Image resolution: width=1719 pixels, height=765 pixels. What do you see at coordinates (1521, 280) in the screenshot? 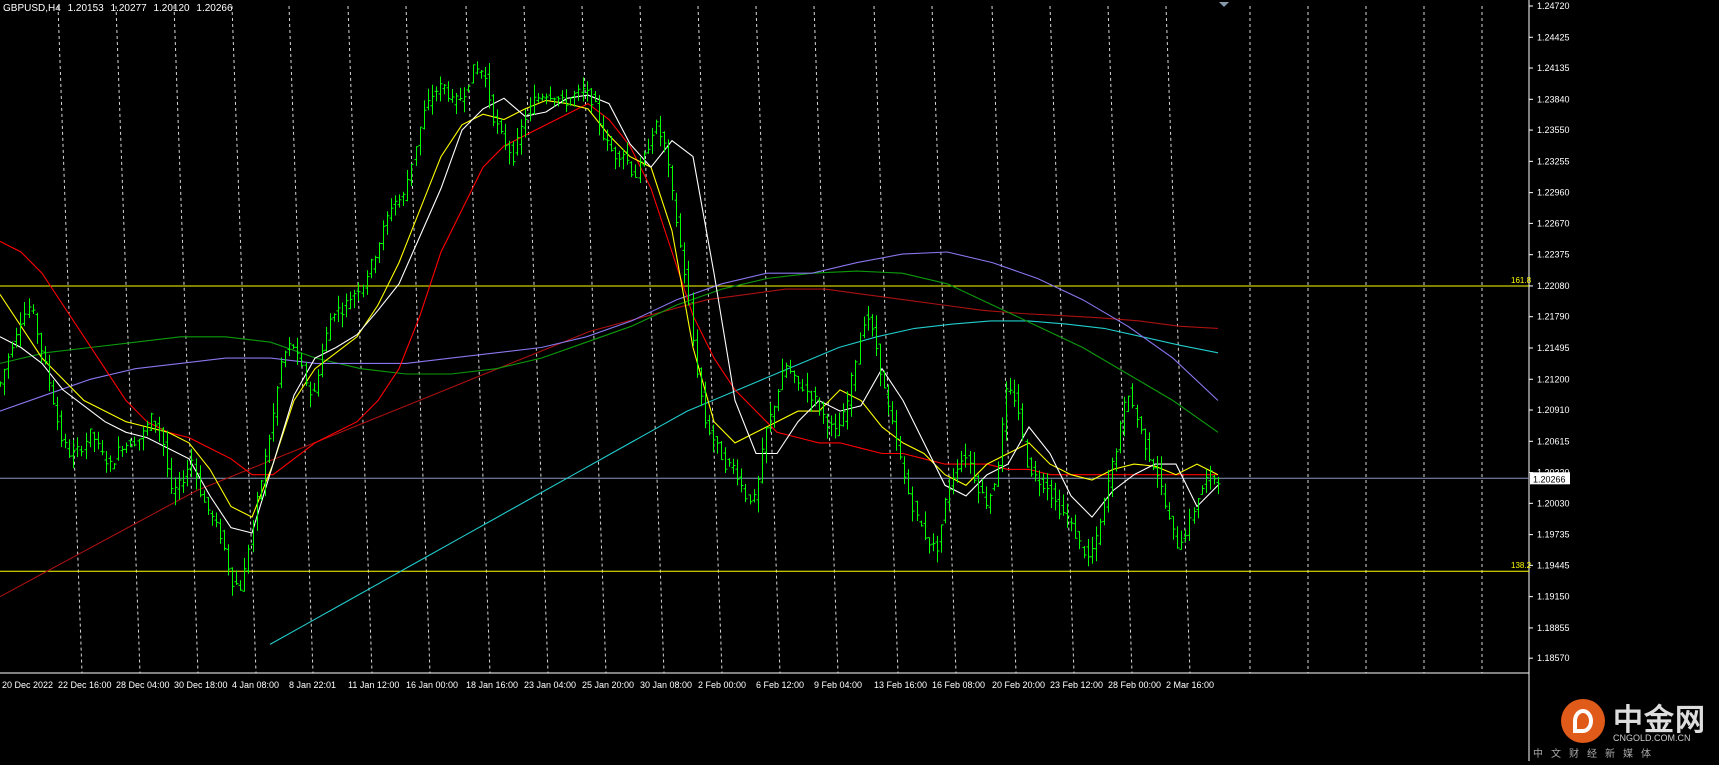
I see `fib-level-label: 161.8` at bounding box center [1521, 280].